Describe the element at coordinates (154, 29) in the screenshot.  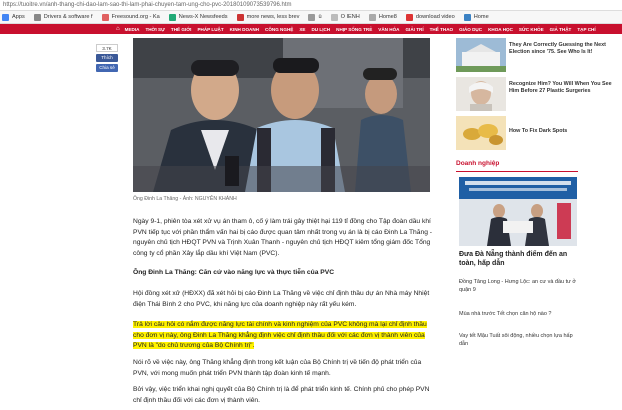
I see `nav-item-thoi-su: THỜI SỰ` at that location.